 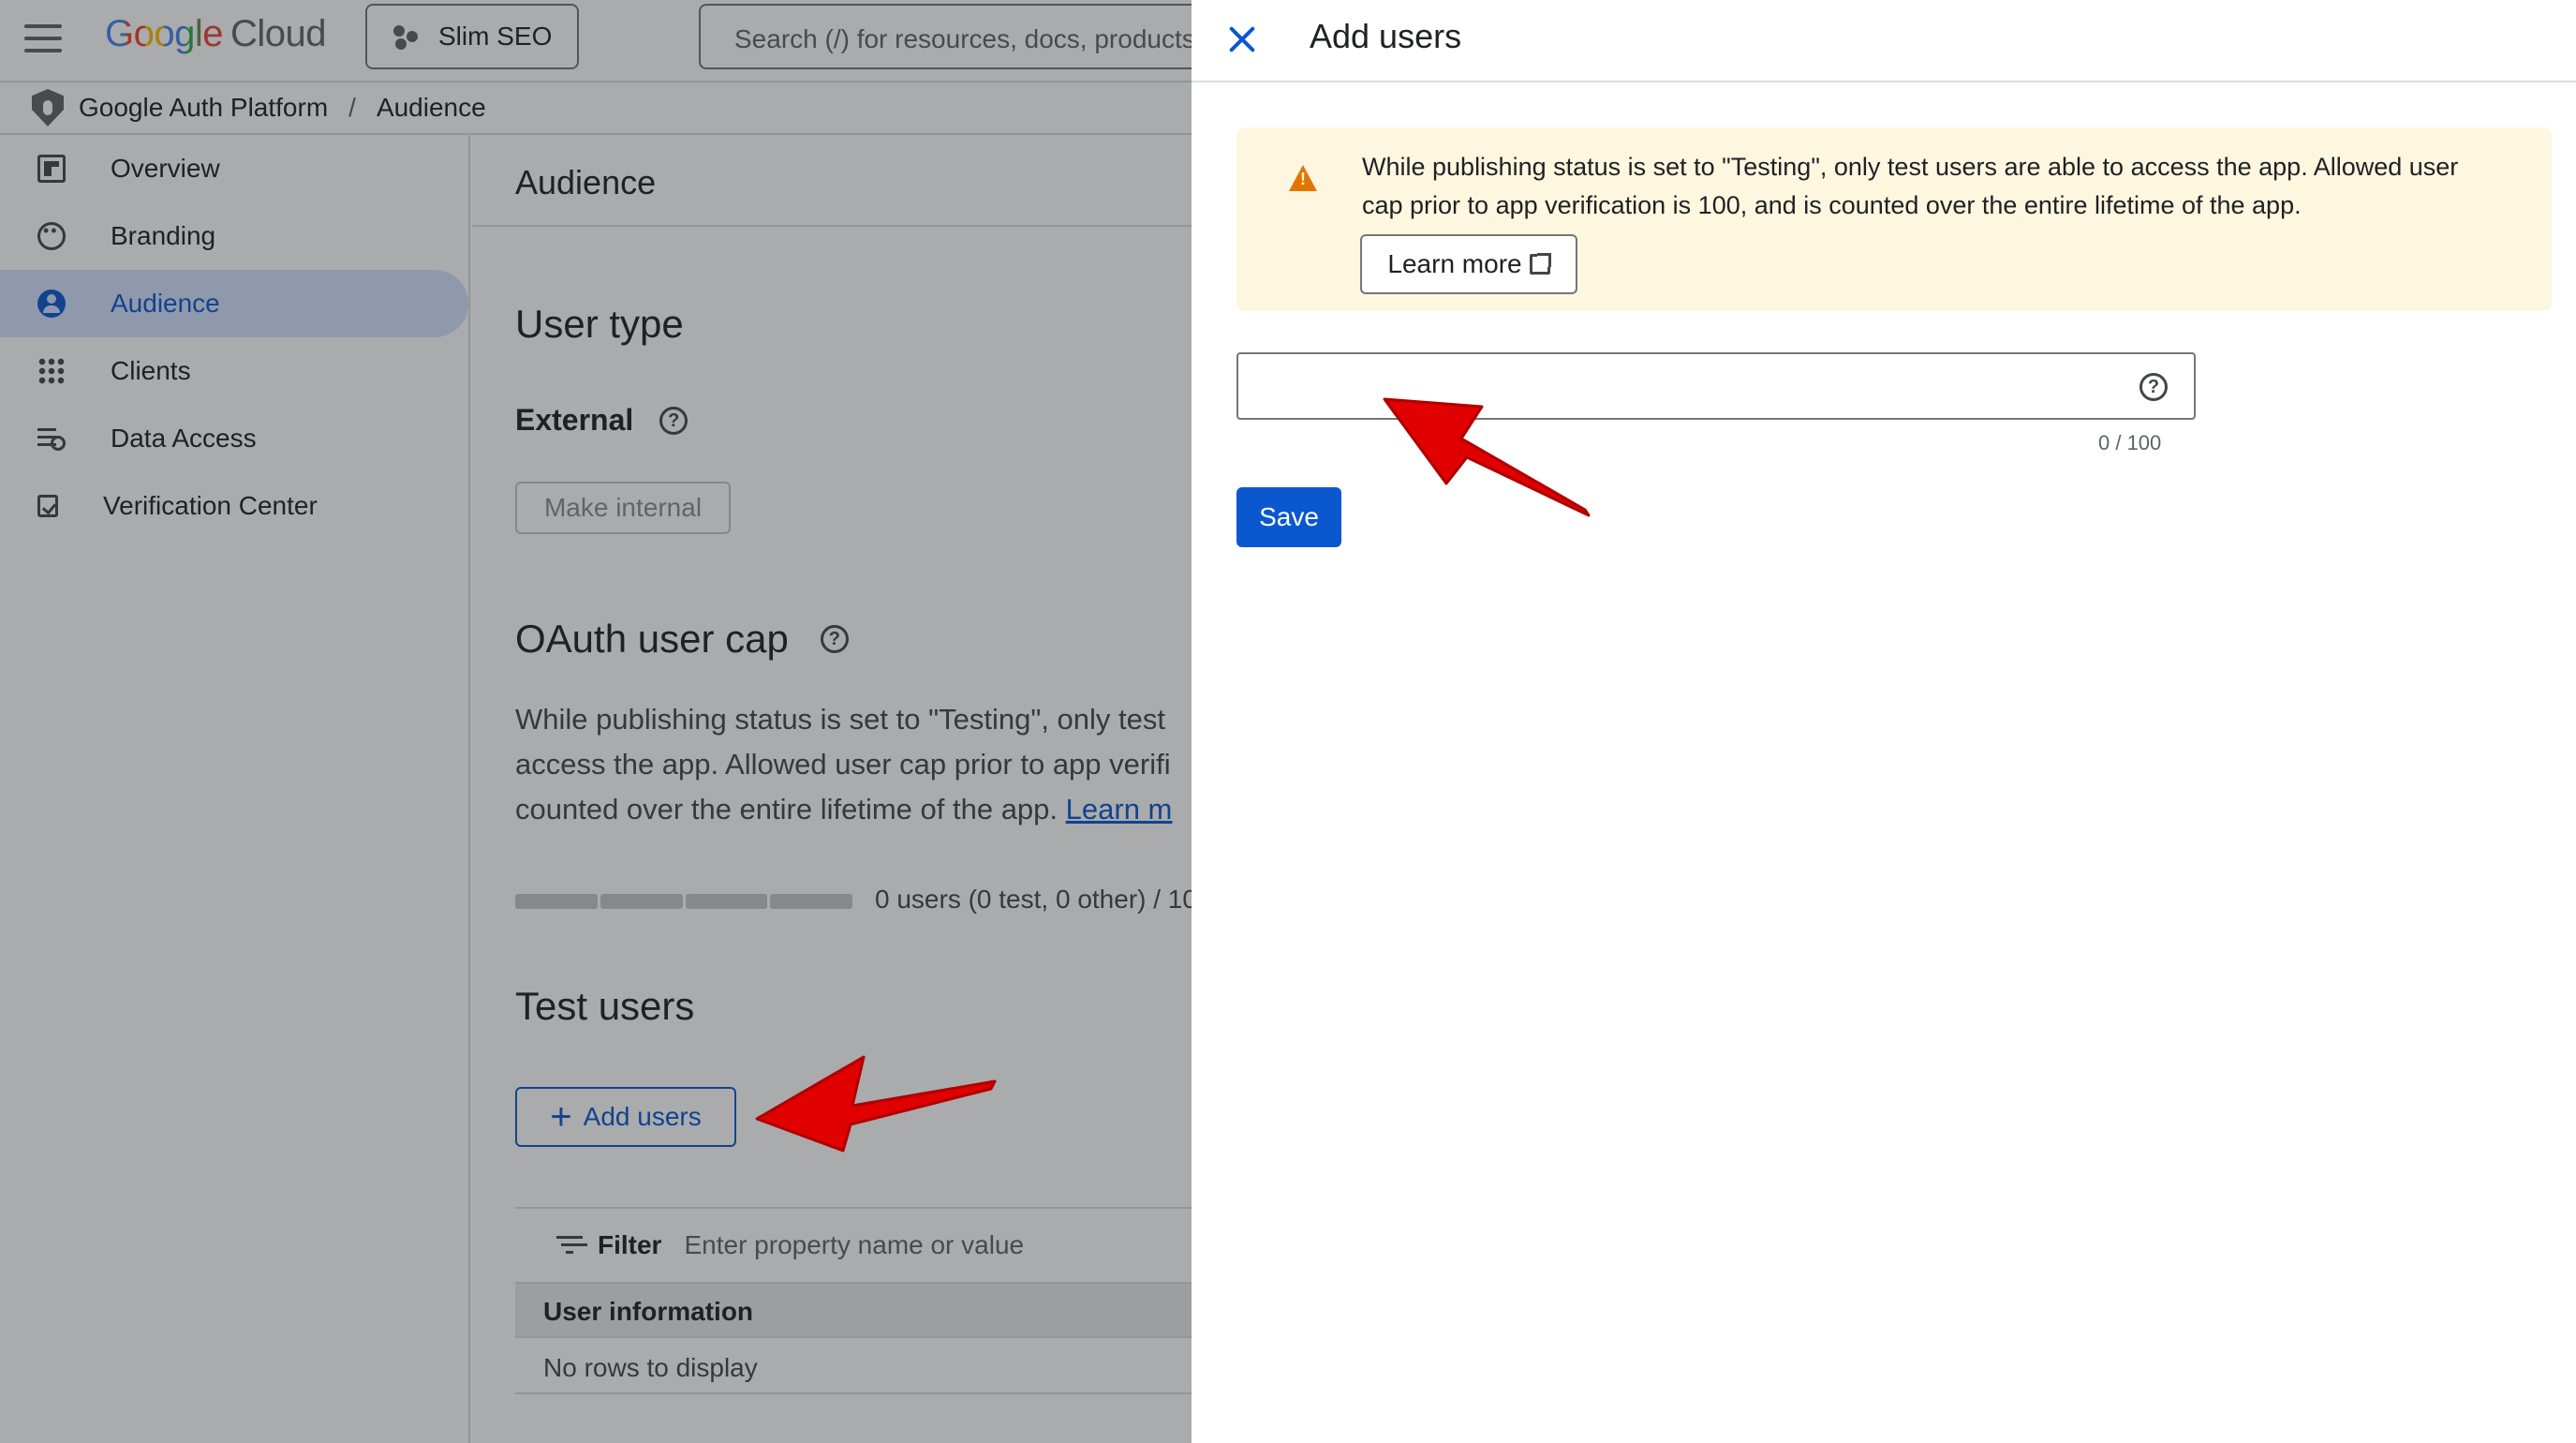 I want to click on warning-icon, so click(x=1303, y=178).